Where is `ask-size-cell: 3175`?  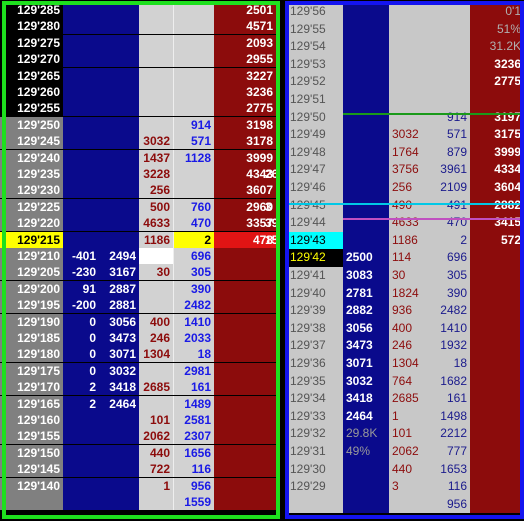 ask-size-cell: 3175 is located at coordinates (497, 135).